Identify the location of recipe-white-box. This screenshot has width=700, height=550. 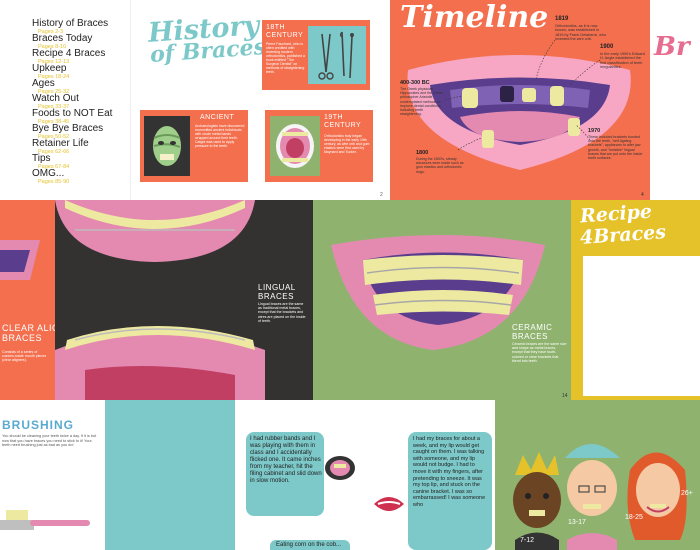
(641, 326).